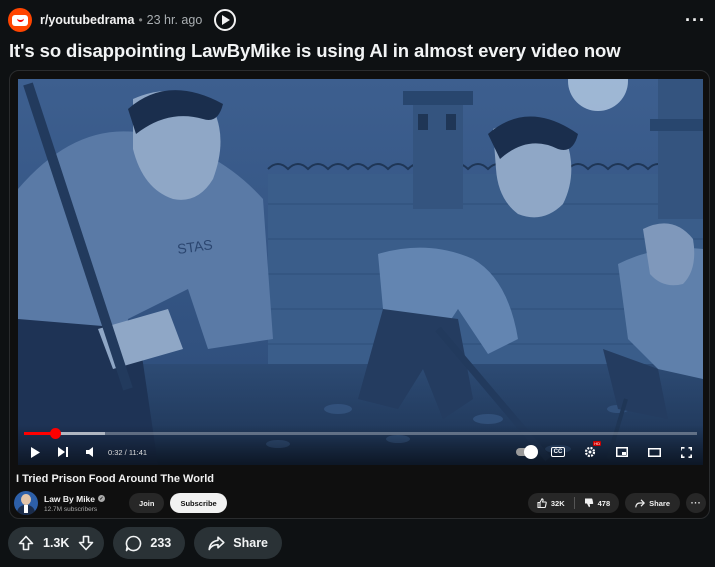 The width and height of the screenshot is (715, 567). I want to click on channel-info: Law By Mike ✓ 12.7M subscribers, so click(75, 503).